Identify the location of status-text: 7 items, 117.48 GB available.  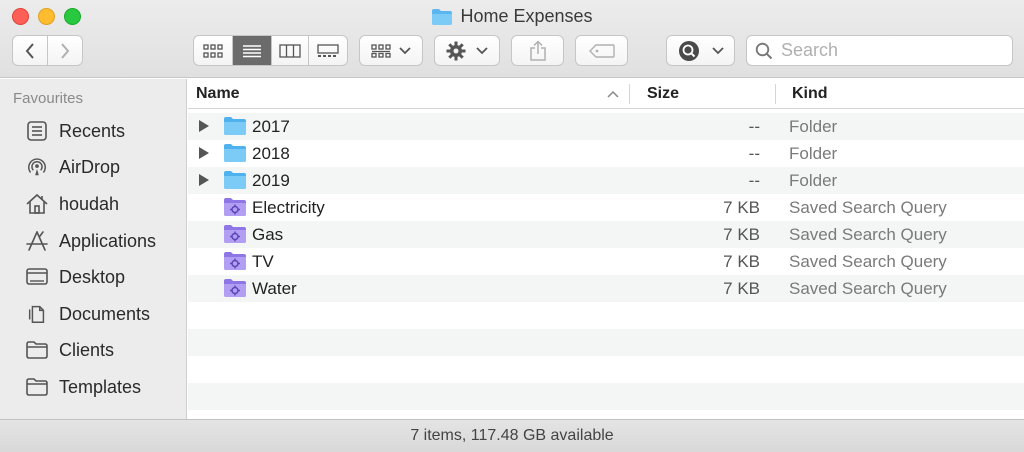
(512, 435).